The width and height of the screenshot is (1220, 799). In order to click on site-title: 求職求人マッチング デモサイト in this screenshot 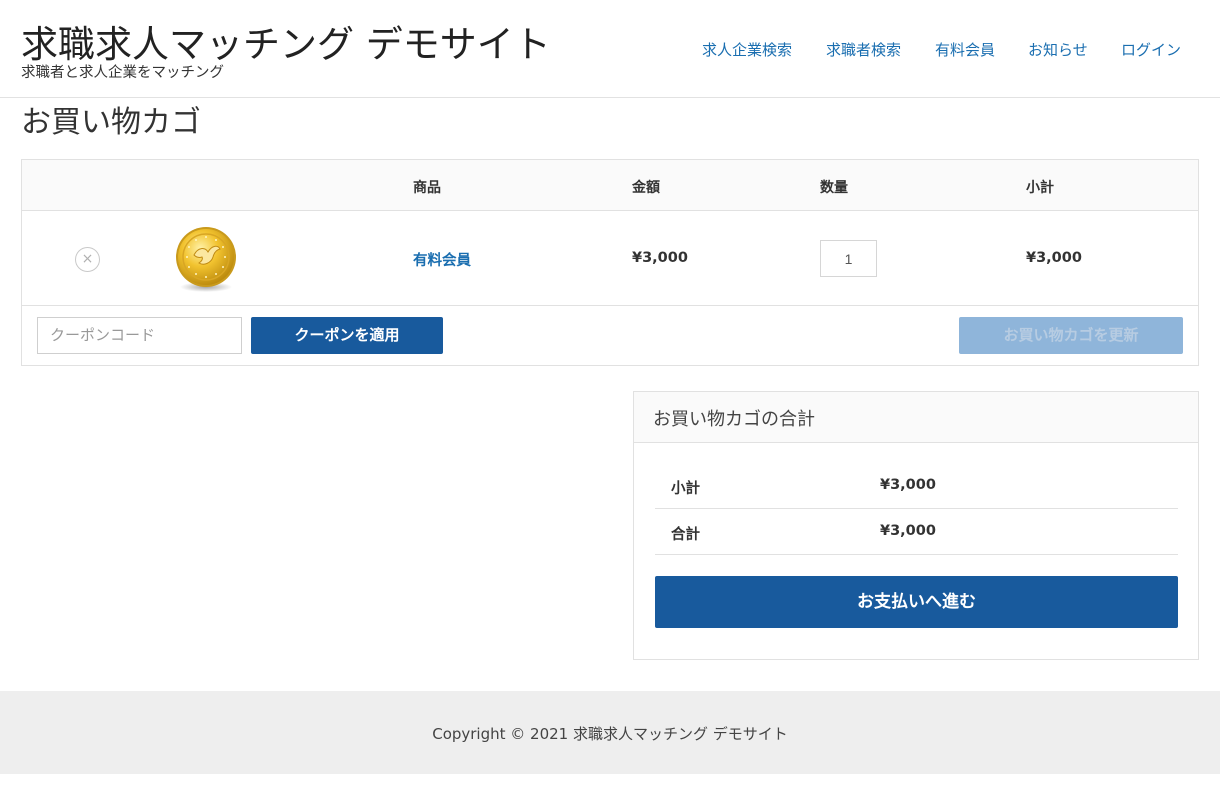, I will do `click(286, 41)`.